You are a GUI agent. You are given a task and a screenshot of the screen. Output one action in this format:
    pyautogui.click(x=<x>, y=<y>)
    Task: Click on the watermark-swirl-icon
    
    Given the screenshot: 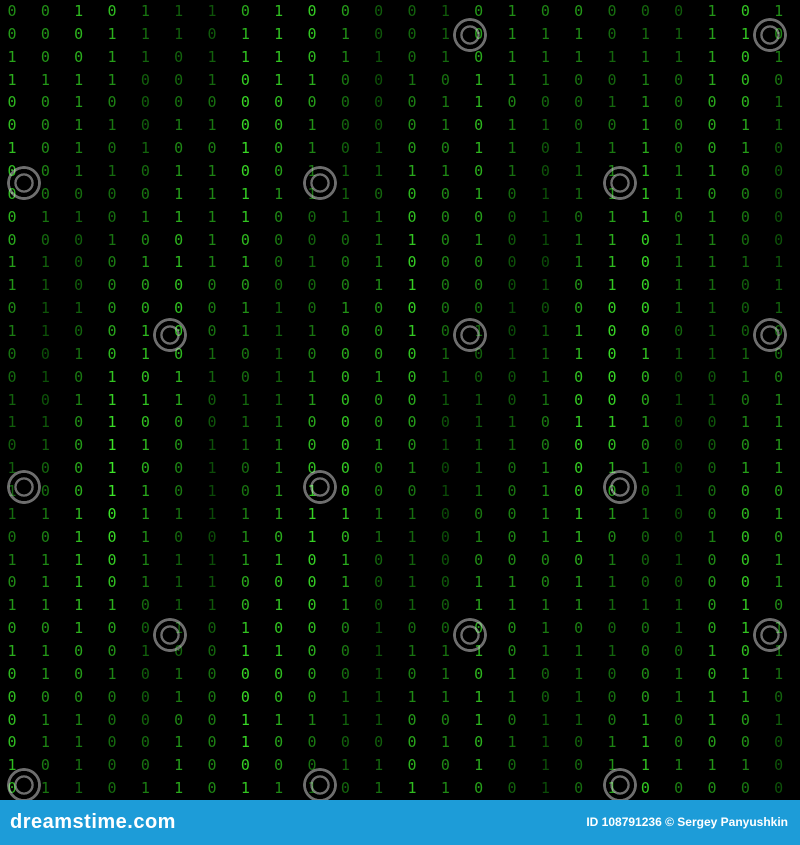 What is the action you would take?
    pyautogui.click(x=470, y=635)
    